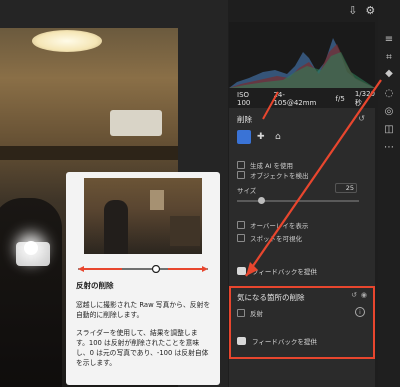 The image size is (400, 387). What do you see at coordinates (116, 227) in the screenshot?
I see `preview-person` at bounding box center [116, 227].